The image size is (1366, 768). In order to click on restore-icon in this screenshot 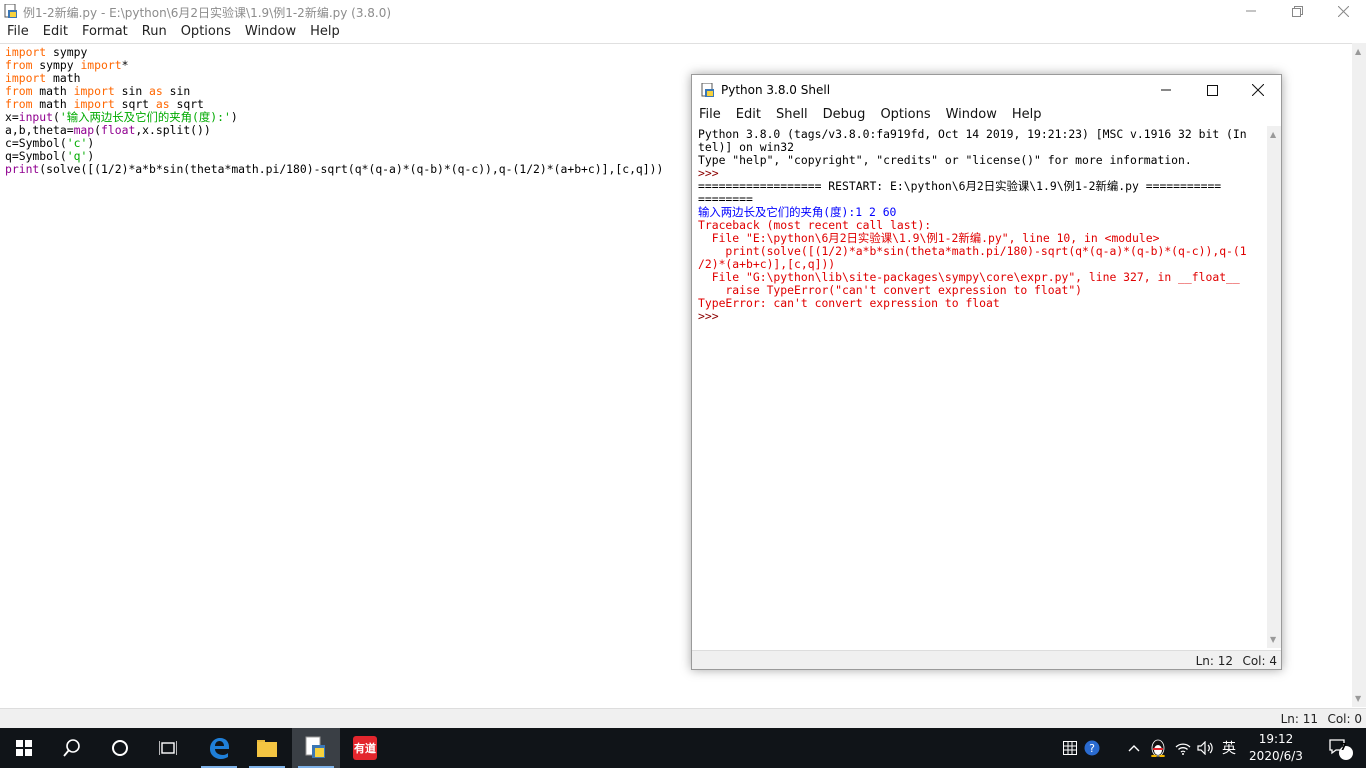, I will do `click(1297, 11)`.